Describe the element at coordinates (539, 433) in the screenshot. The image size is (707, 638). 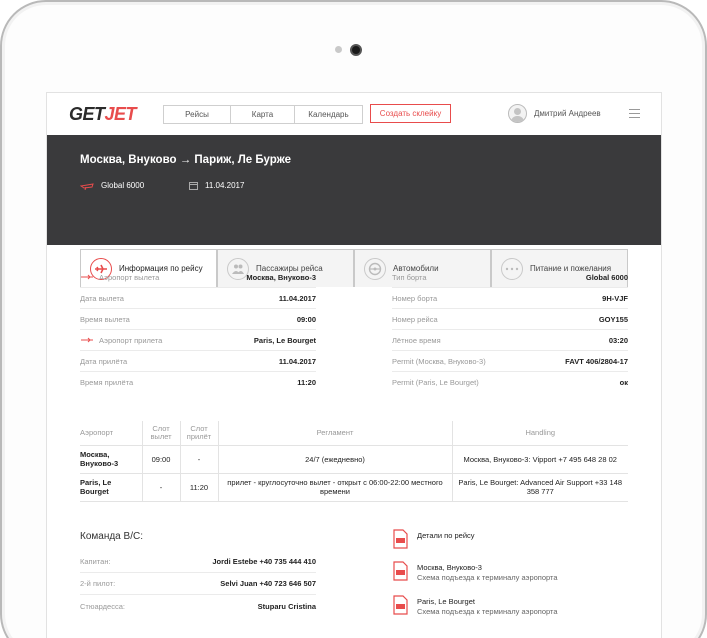
I see `col-handling: Handling` at that location.